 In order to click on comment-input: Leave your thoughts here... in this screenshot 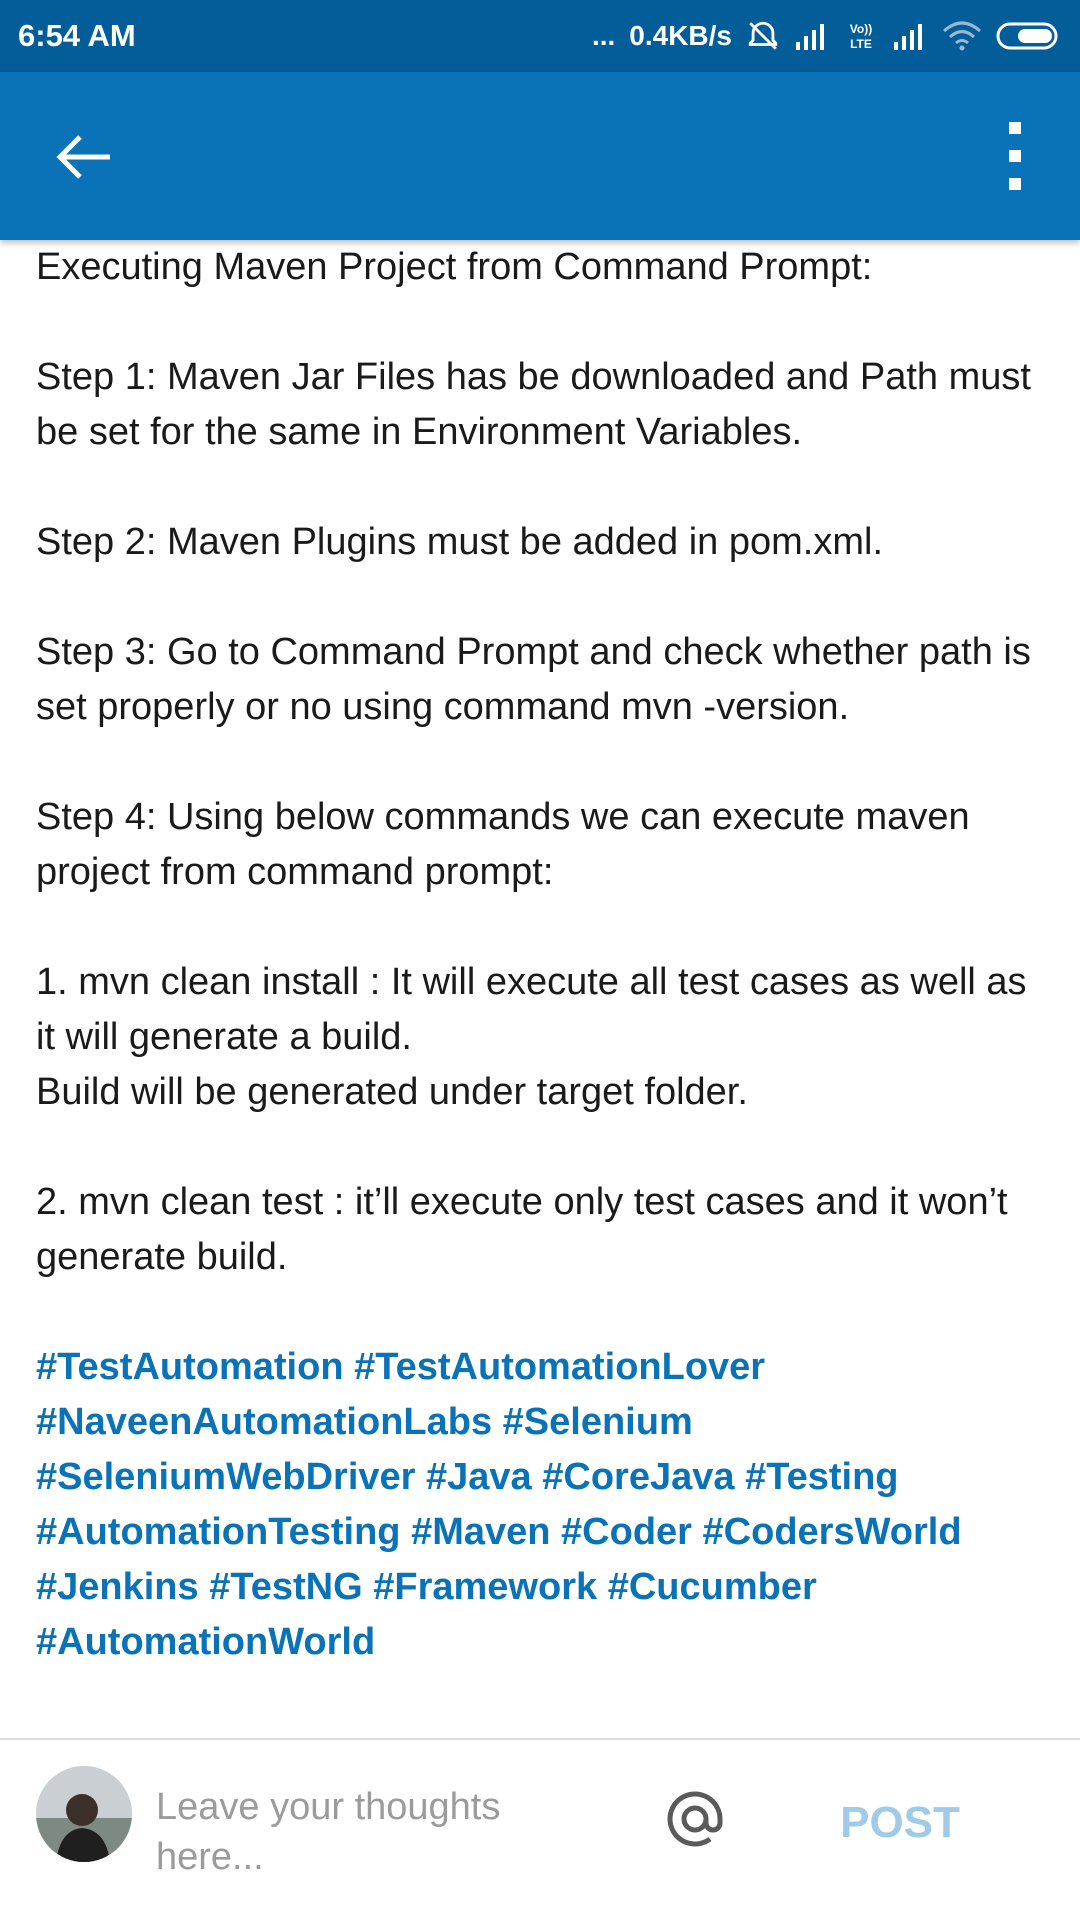, I will do `click(386, 1837)`.